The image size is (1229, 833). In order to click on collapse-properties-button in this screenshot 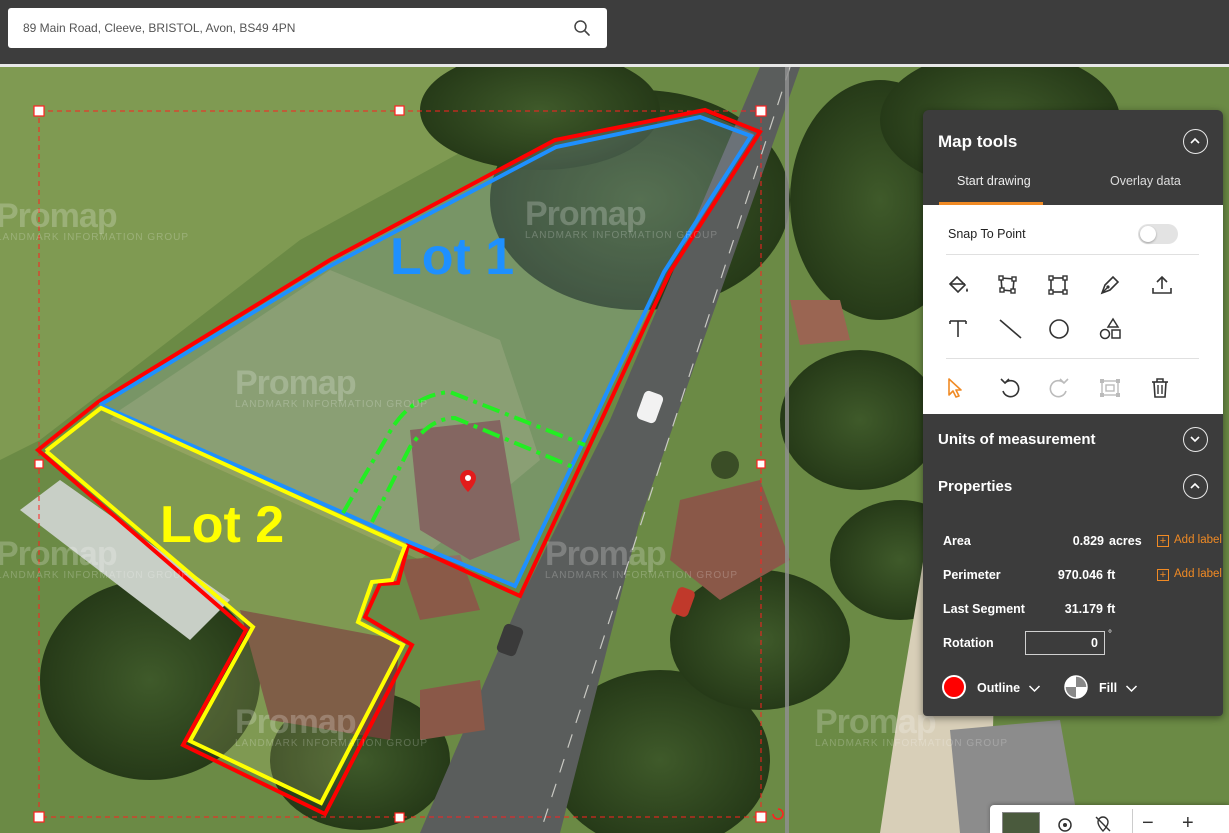, I will do `click(1195, 486)`.